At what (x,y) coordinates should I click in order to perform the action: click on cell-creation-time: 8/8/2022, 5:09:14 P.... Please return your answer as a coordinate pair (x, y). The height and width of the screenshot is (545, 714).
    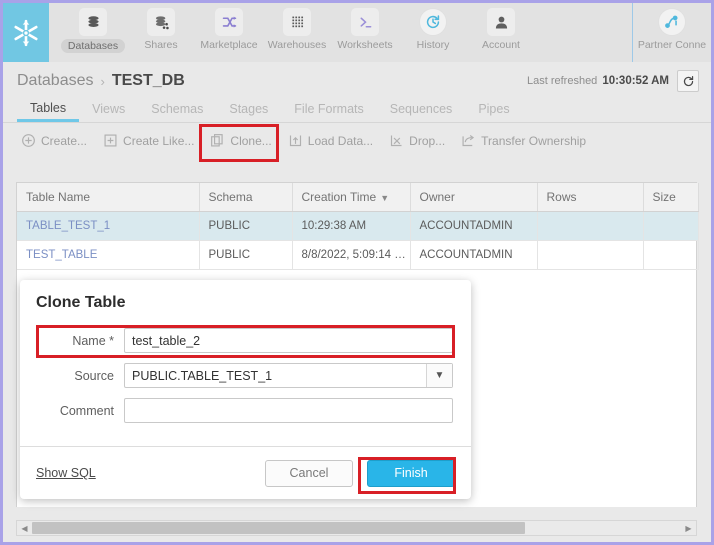
    Looking at the image, I should click on (351, 255).